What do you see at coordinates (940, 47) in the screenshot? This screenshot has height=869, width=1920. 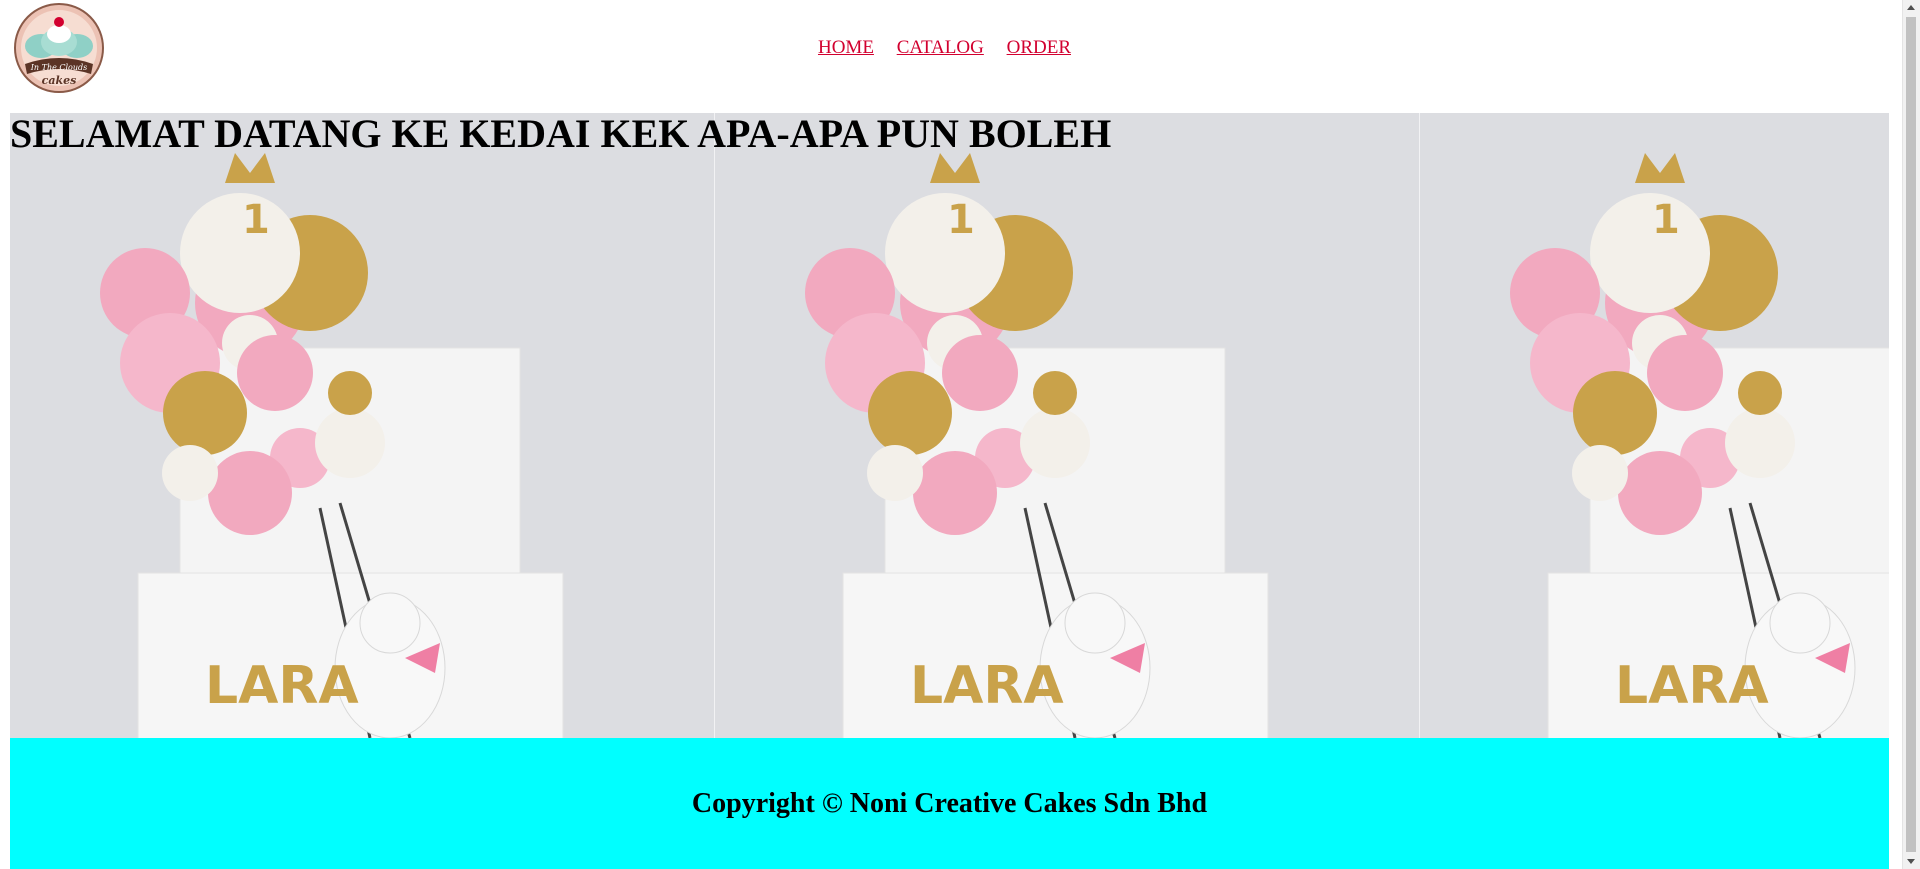 I see `nav-link-catalog: CATALOG` at bounding box center [940, 47].